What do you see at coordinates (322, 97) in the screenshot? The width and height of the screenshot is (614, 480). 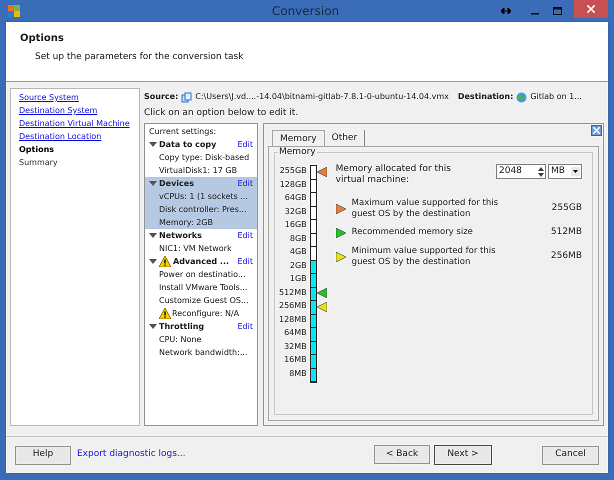 I see `source-path: C:\Users\J.vd....-14.04\bitnami-gitlab-7.8.1-0-ubuntu-14.04.vmx` at bounding box center [322, 97].